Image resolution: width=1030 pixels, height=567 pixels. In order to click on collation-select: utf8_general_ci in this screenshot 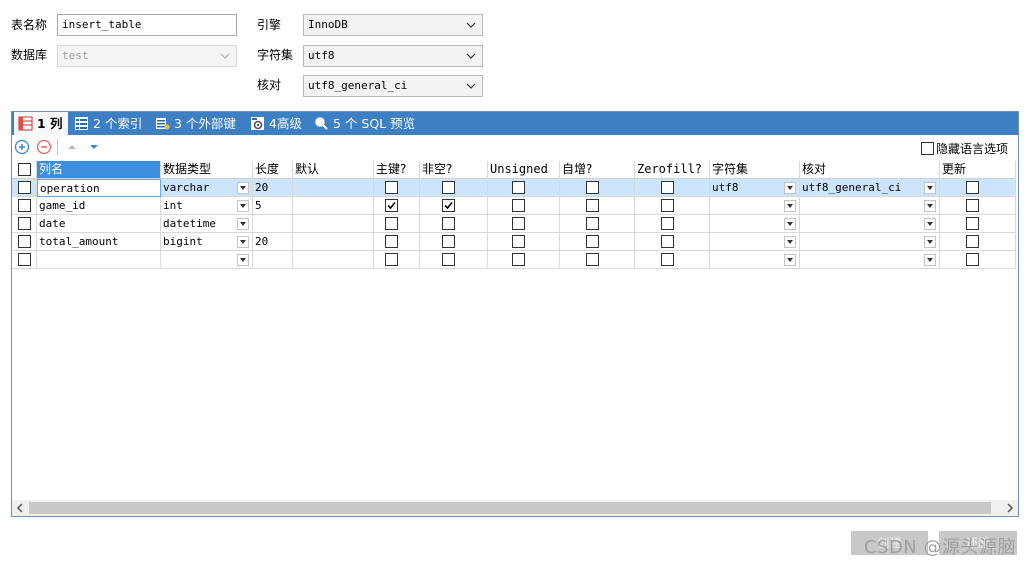, I will do `click(393, 86)`.